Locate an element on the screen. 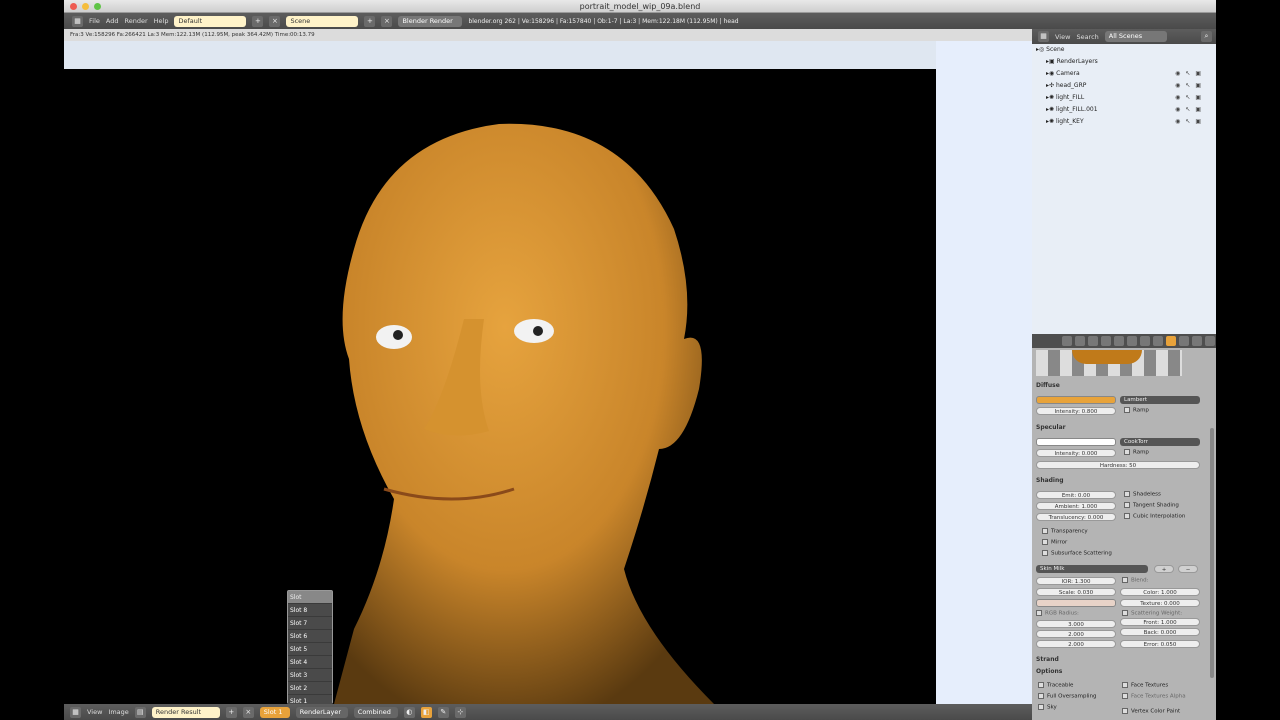 The height and width of the screenshot is (720, 1280). vertex-color-paint-checkbox: Vertex Color Paint is located at coordinates (1151, 711).